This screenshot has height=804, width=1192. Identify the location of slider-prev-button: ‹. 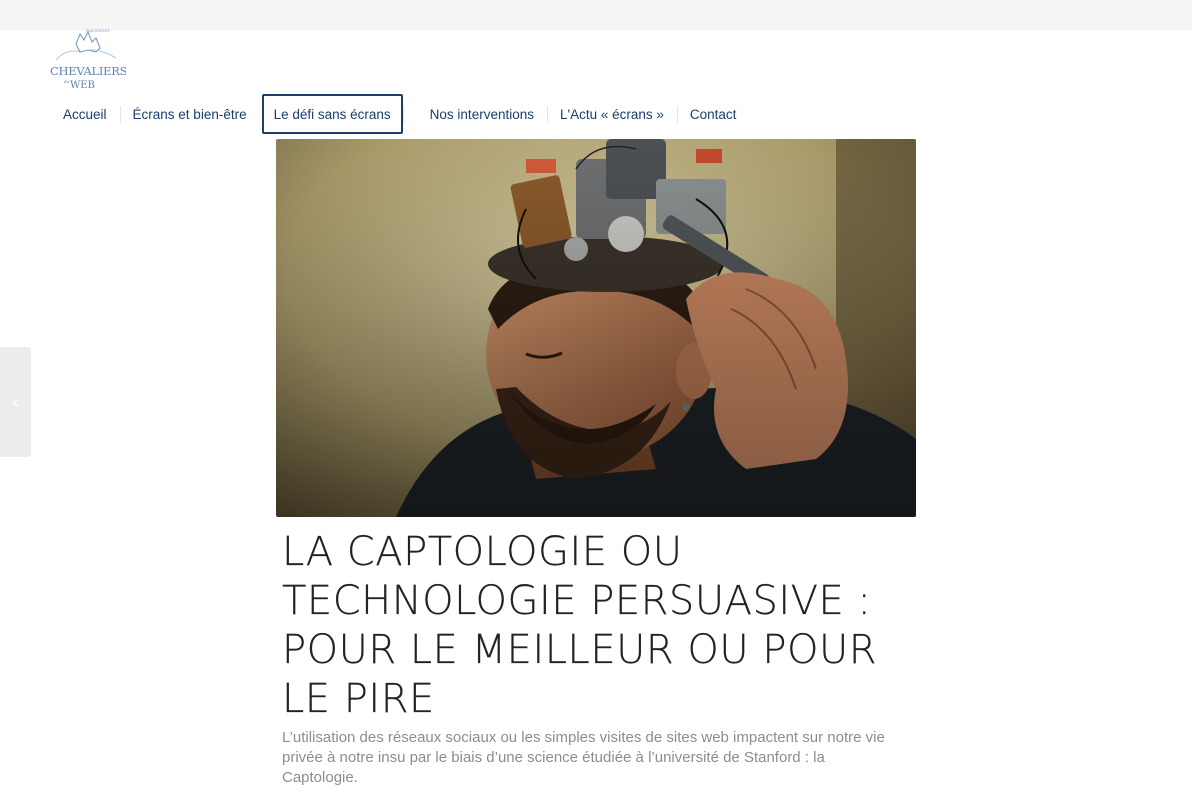
(15, 402).